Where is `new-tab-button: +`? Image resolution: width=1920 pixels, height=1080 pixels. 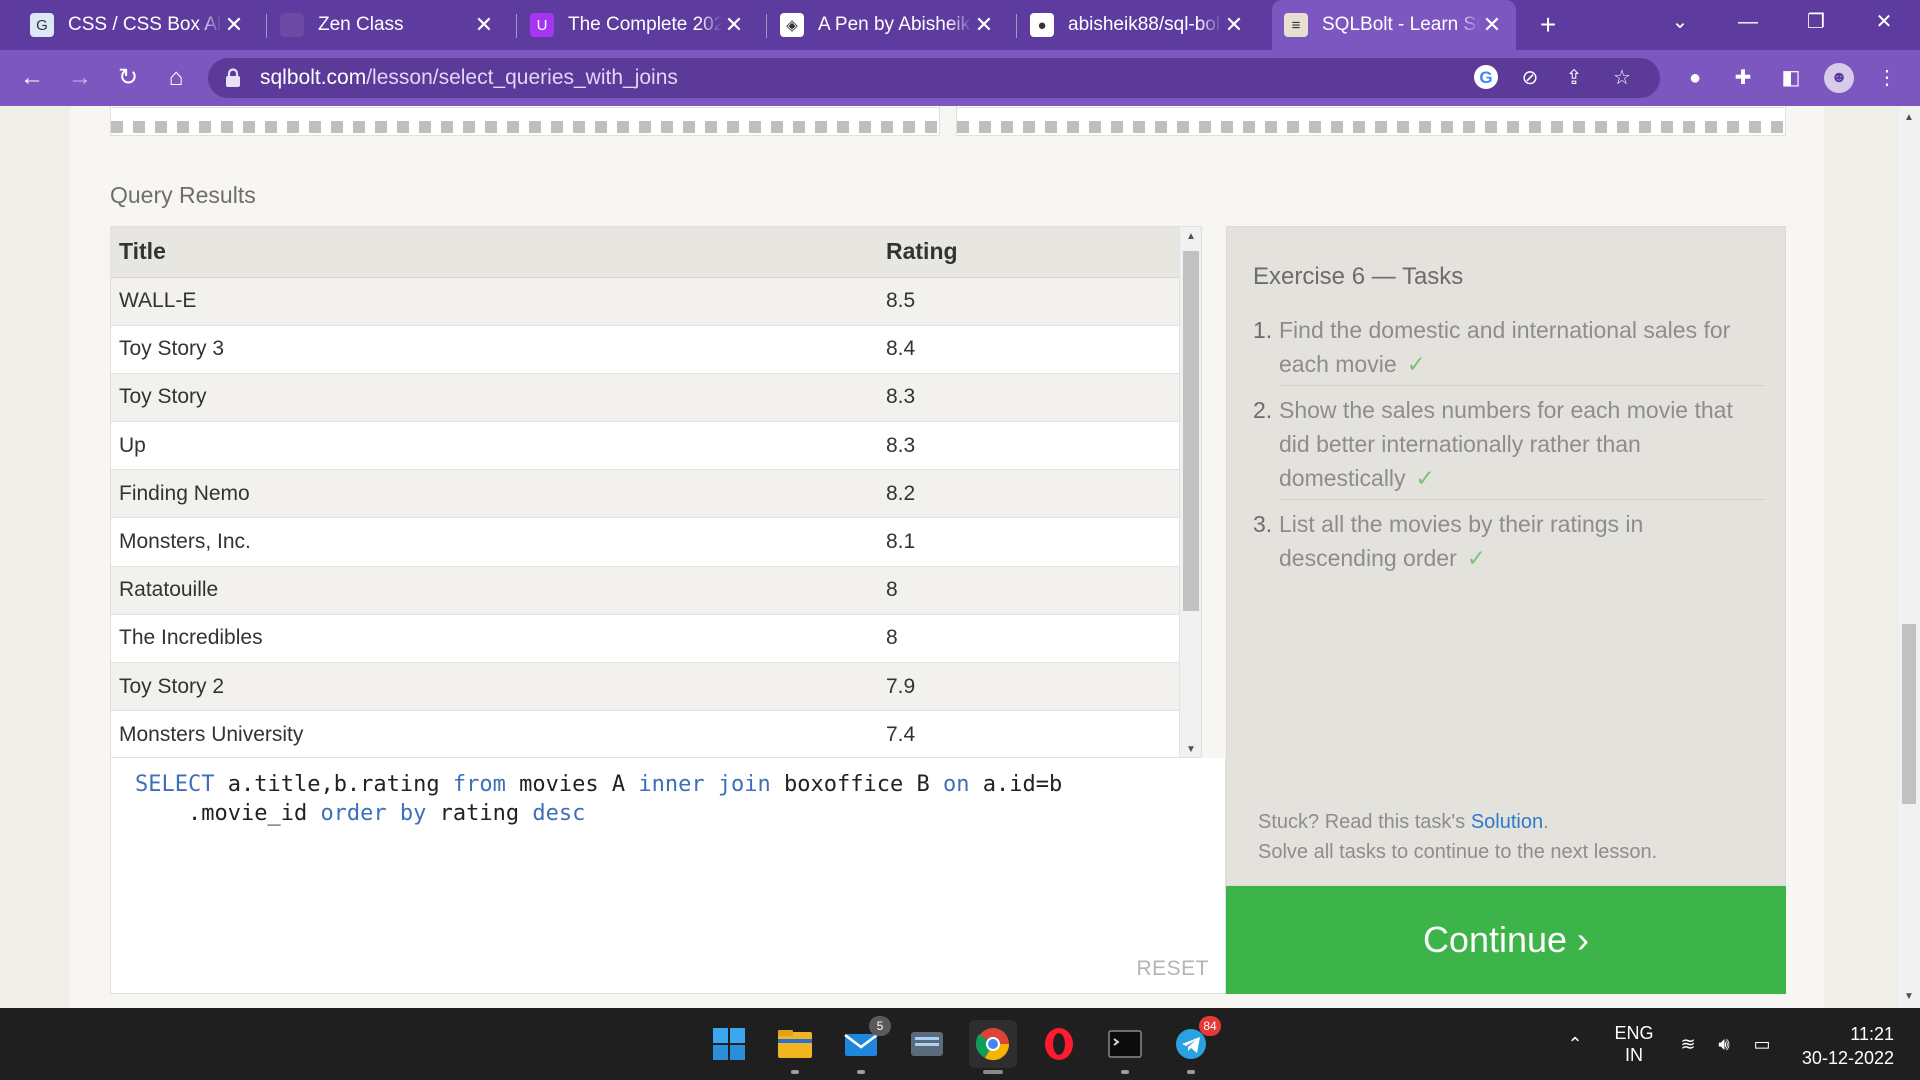 new-tab-button: + is located at coordinates (1548, 26).